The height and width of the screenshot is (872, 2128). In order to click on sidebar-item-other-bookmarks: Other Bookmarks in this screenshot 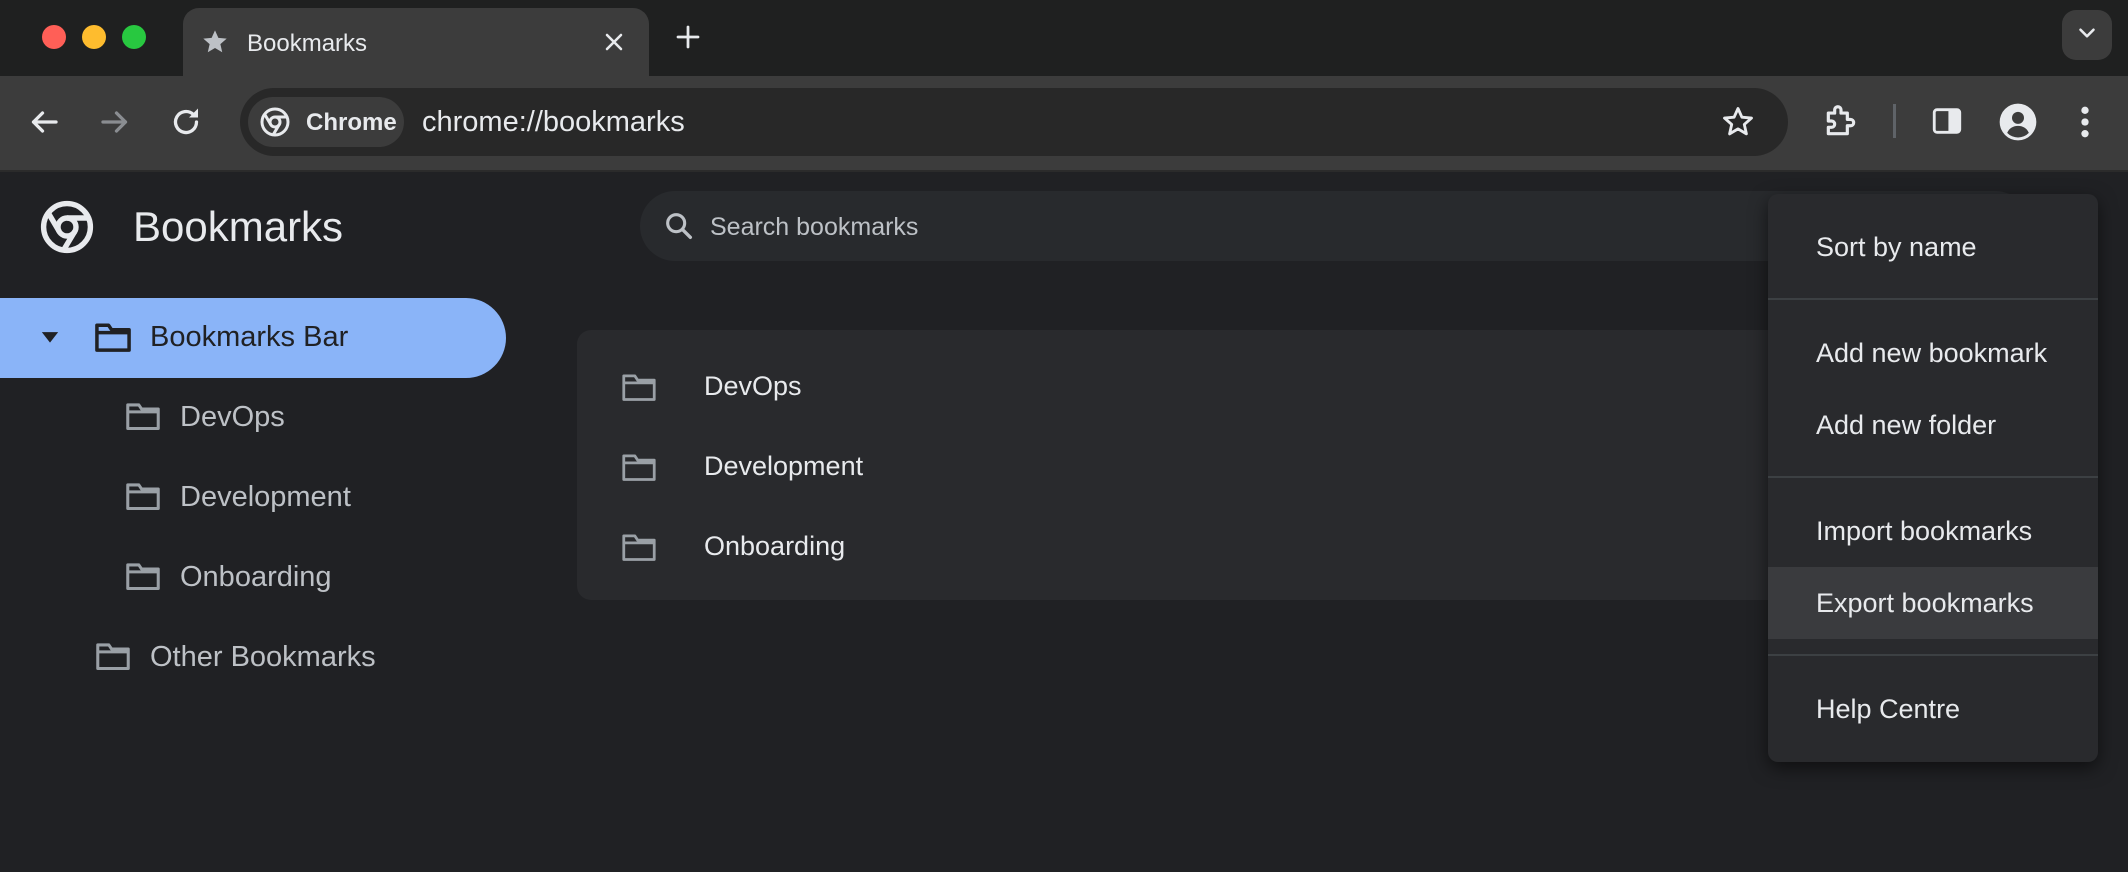, I will do `click(253, 658)`.